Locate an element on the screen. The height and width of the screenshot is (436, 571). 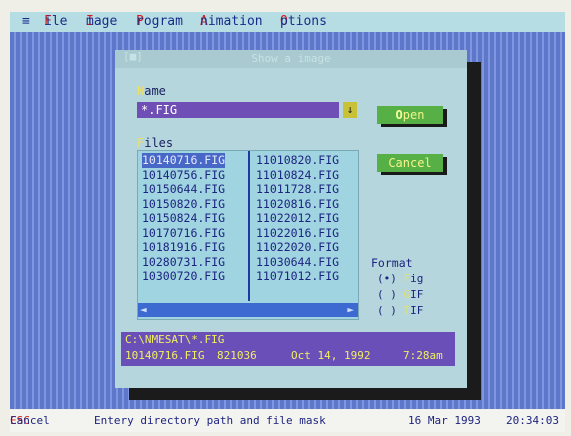
cancel-label: Cancel is located at coordinates (30, 420).